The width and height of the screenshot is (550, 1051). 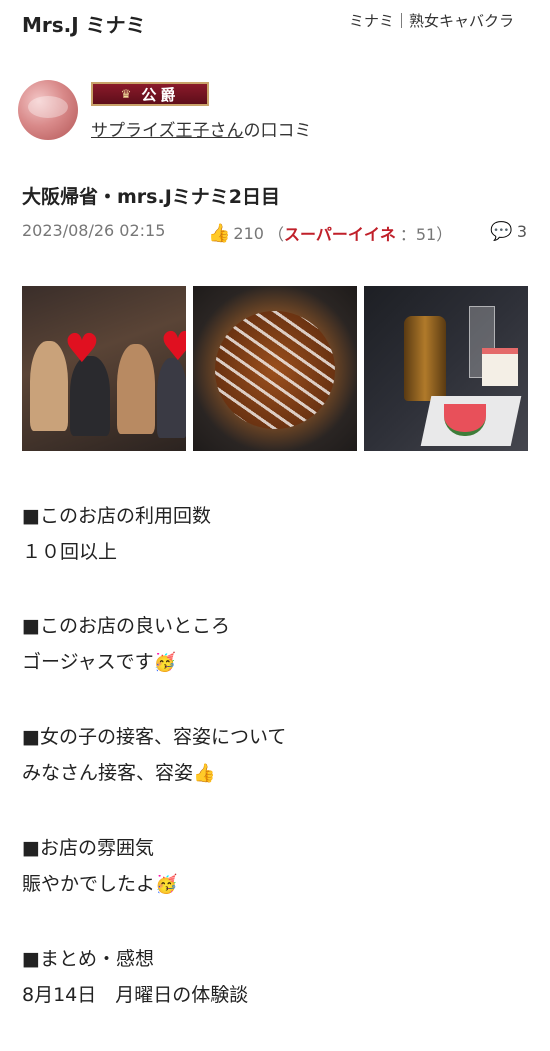 What do you see at coordinates (100, 884) in the screenshot?
I see `section-body: 賑やかでしたよ🥳` at bounding box center [100, 884].